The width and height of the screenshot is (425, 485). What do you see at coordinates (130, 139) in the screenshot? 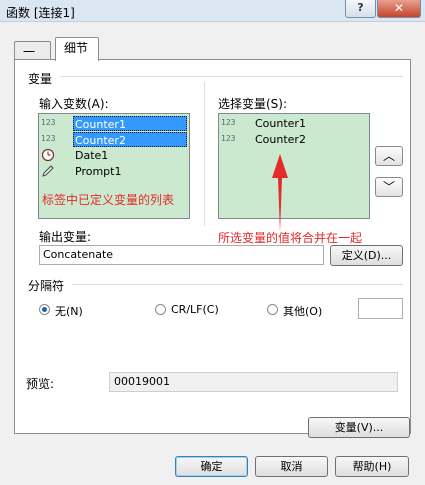
I see `list-item-selection: Counter2` at bounding box center [130, 139].